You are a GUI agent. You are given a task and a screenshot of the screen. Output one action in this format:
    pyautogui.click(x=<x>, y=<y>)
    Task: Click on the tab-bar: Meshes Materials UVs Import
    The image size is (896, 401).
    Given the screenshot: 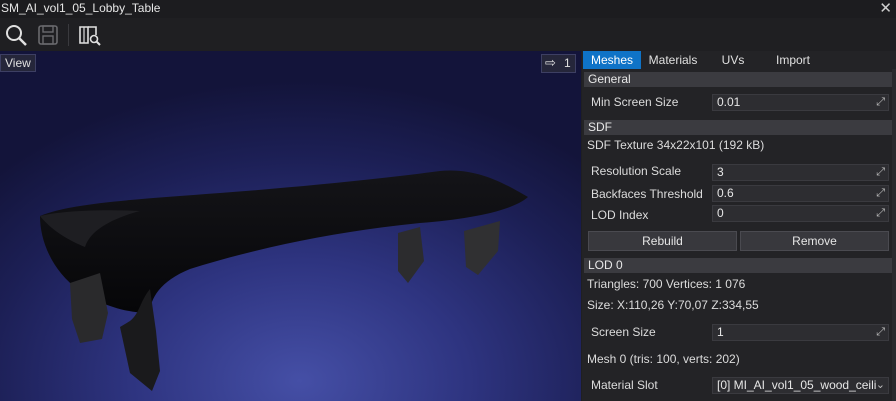 What is the action you would take?
    pyautogui.click(x=739, y=60)
    